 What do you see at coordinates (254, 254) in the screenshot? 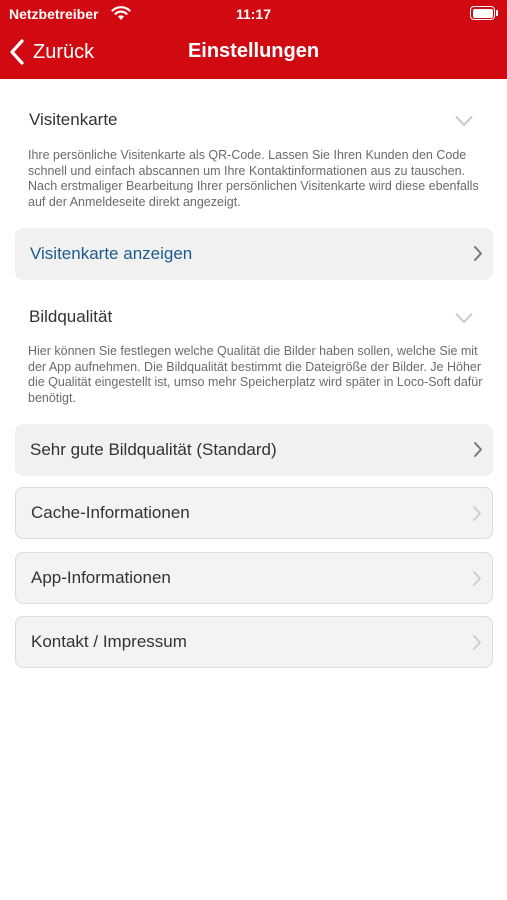
I see `show-business-card-button: Visitenkarte anzeigen` at bounding box center [254, 254].